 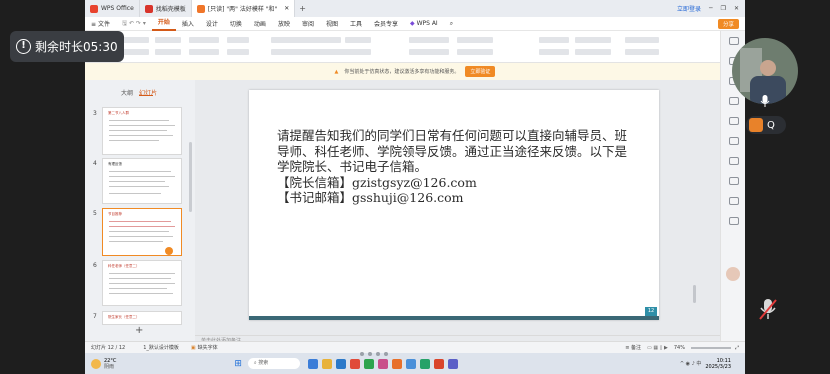 What do you see at coordinates (728, 23) in the screenshot?
I see `share-button: 分享` at bounding box center [728, 23].